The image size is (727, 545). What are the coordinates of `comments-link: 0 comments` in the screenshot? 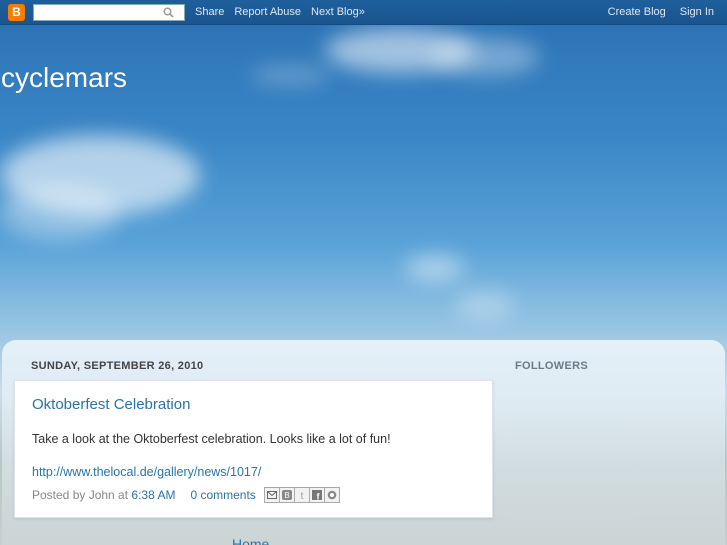 It's located at (222, 495).